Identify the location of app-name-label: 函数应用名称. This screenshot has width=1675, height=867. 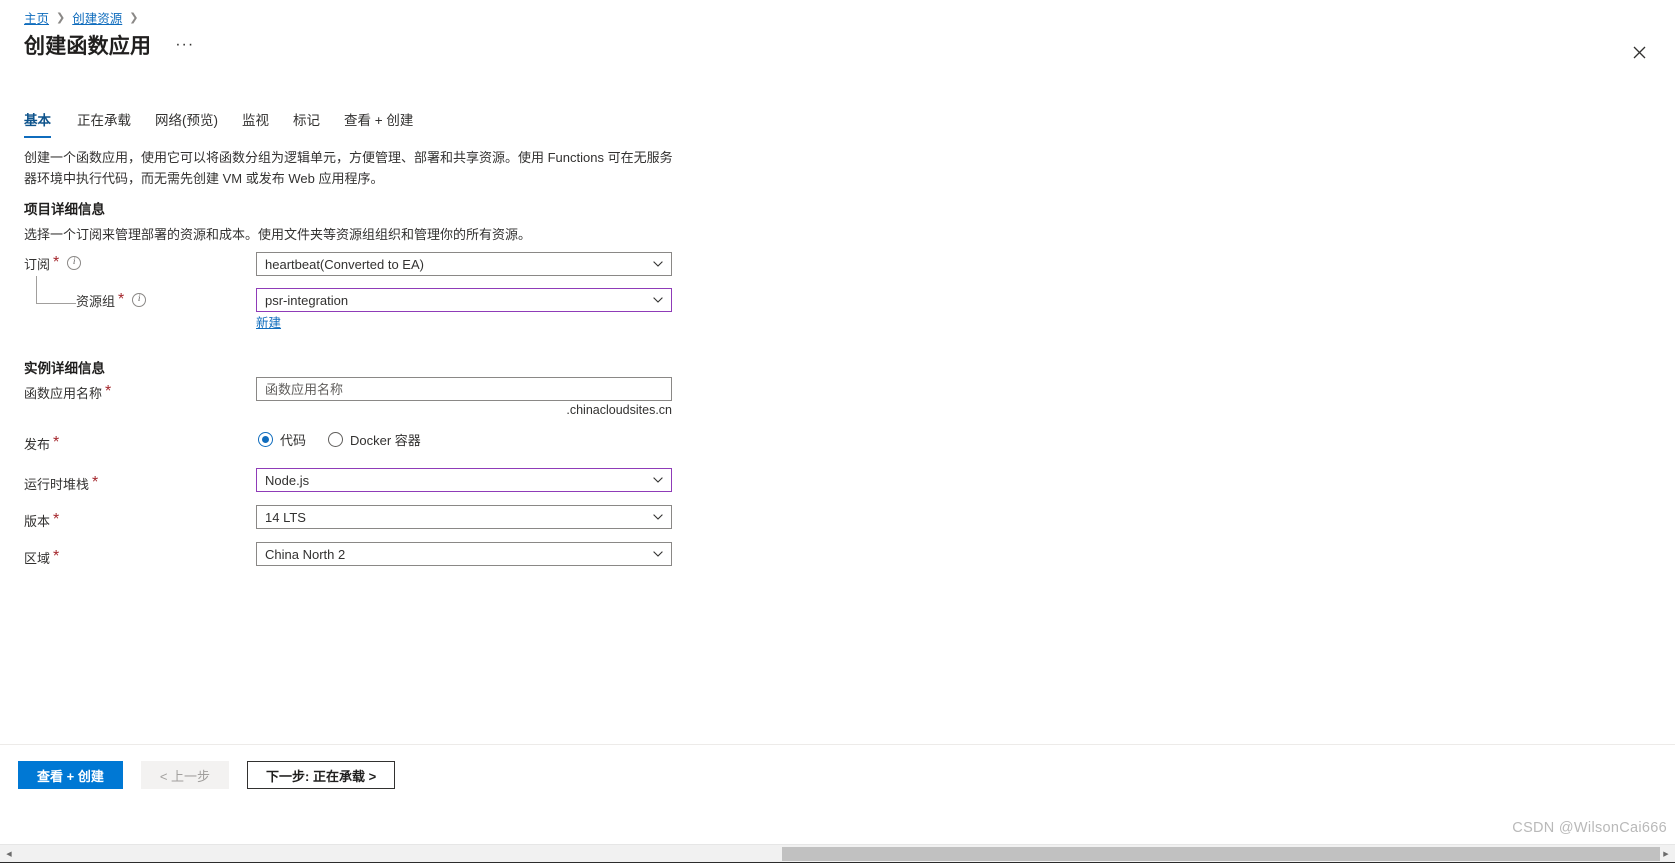
(63, 393).